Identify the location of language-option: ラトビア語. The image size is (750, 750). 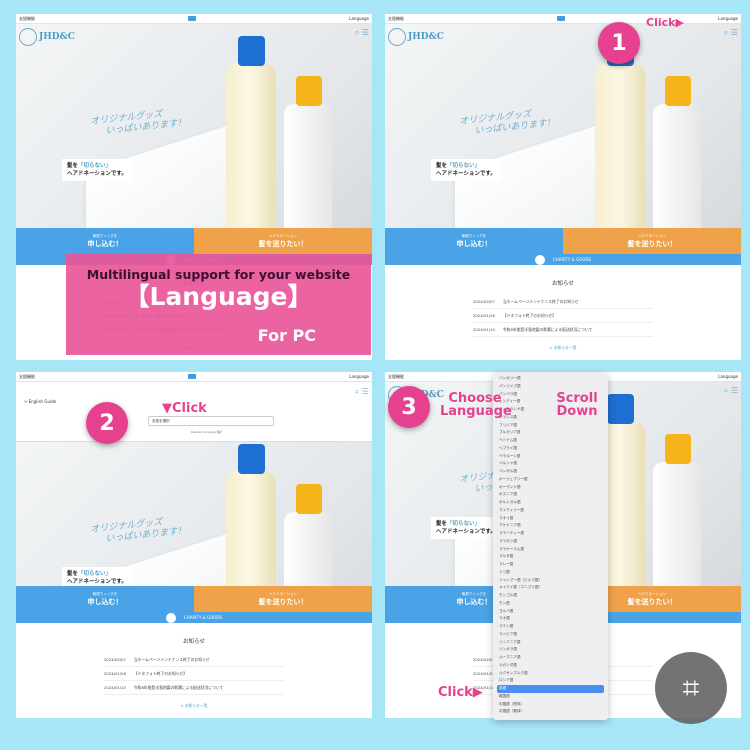
(550, 635).